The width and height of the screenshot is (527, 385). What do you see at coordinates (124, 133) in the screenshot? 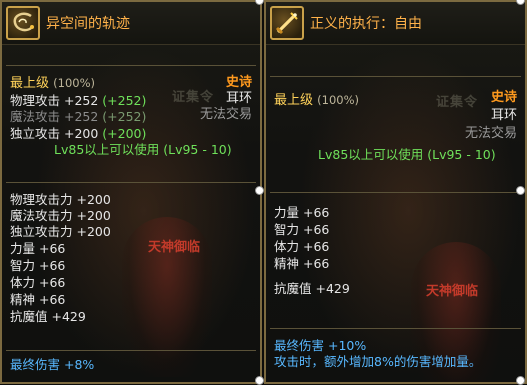
I see `stat-bonus: (+200)` at bounding box center [124, 133].